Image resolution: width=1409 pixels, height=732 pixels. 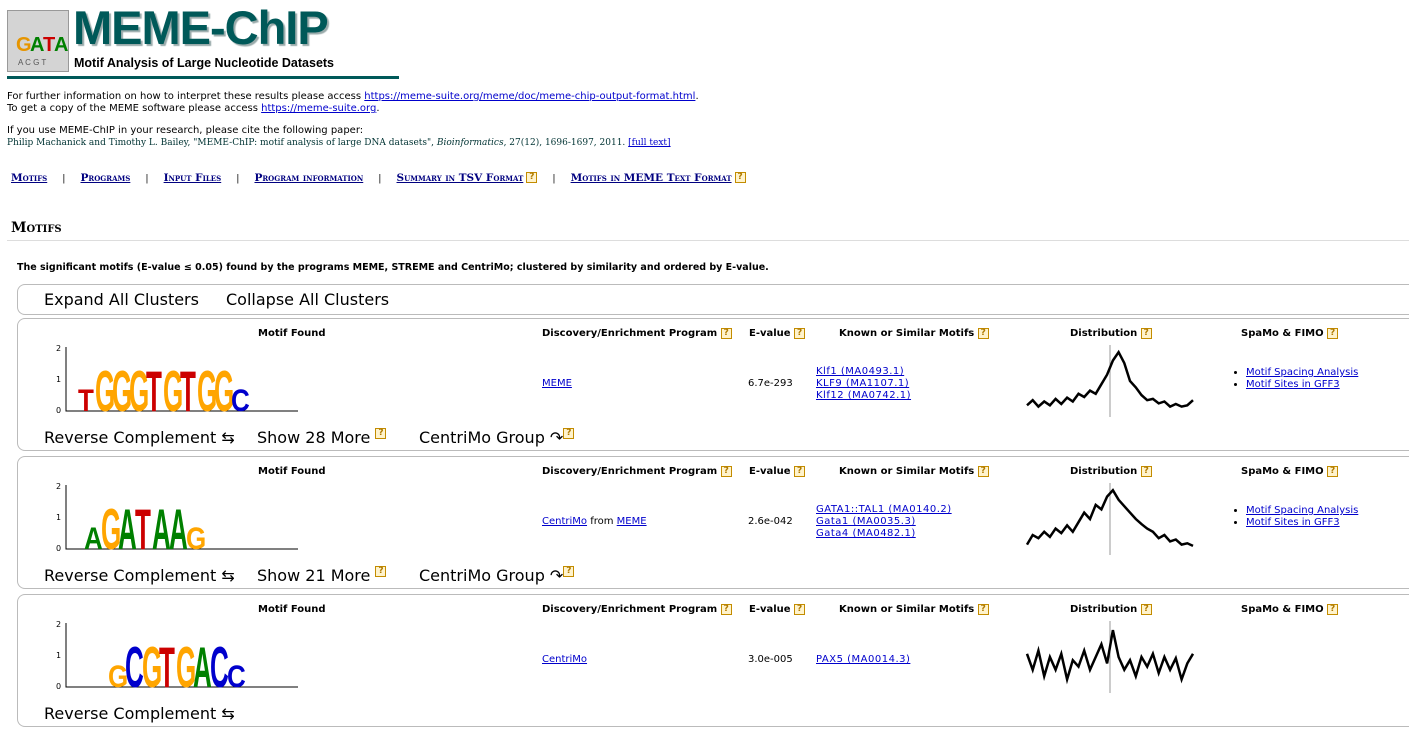 What do you see at coordinates (161, 528) in the screenshot?
I see `logo-letter: A` at bounding box center [161, 528].